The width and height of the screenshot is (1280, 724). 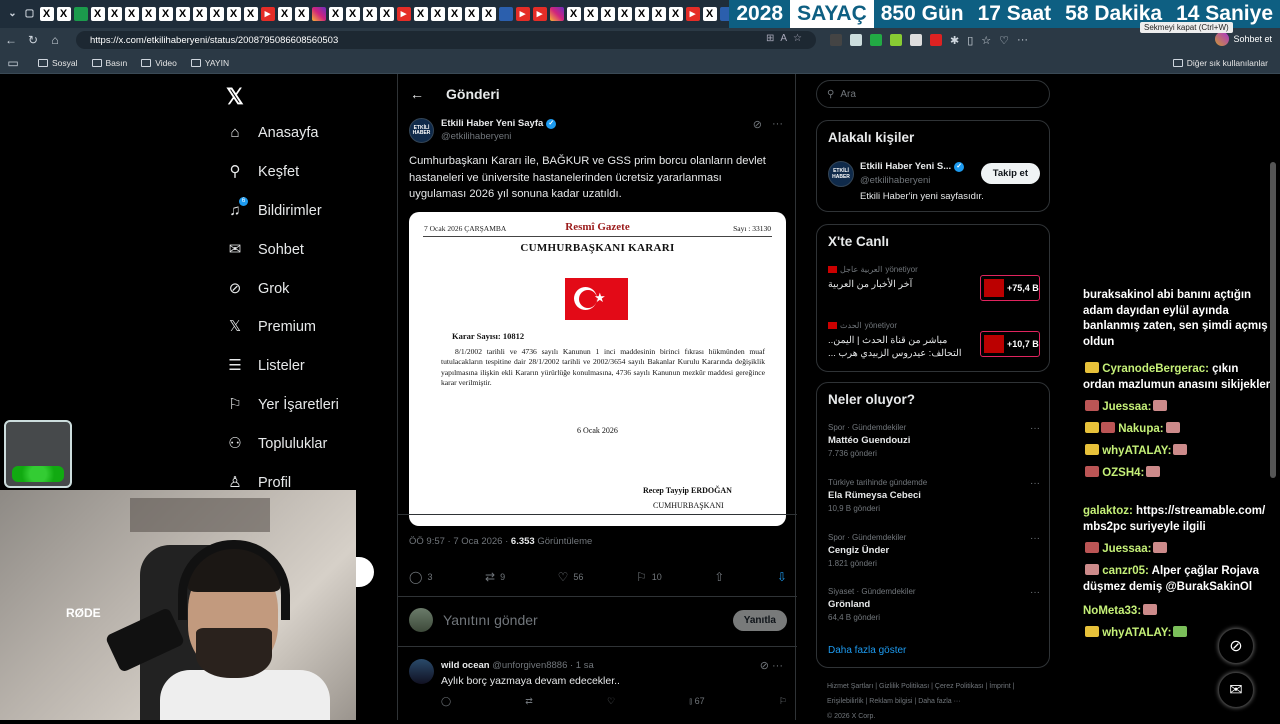 I want to click on author-handle: @etkilihaberyeni, so click(x=498, y=136).